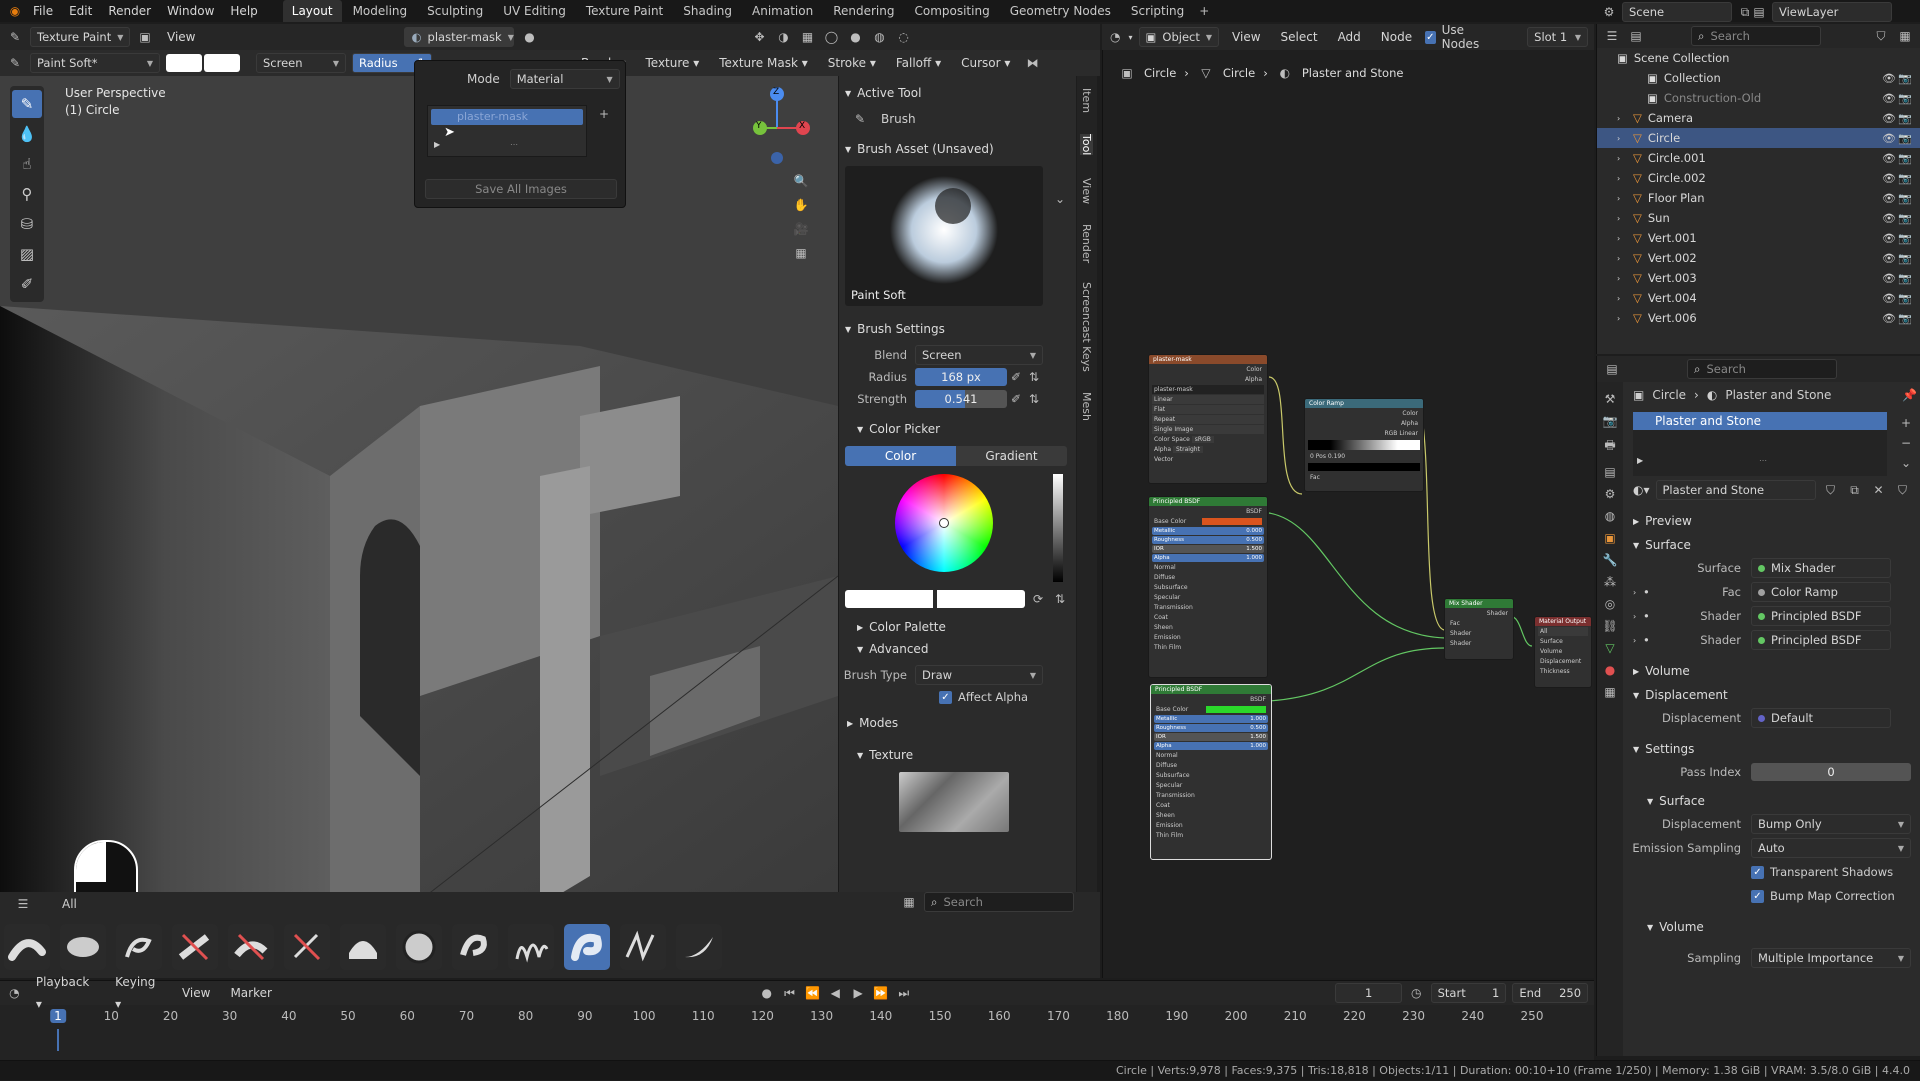  I want to click on outliner-row: › ▽ Camera 👁 📷, so click(1758, 118).